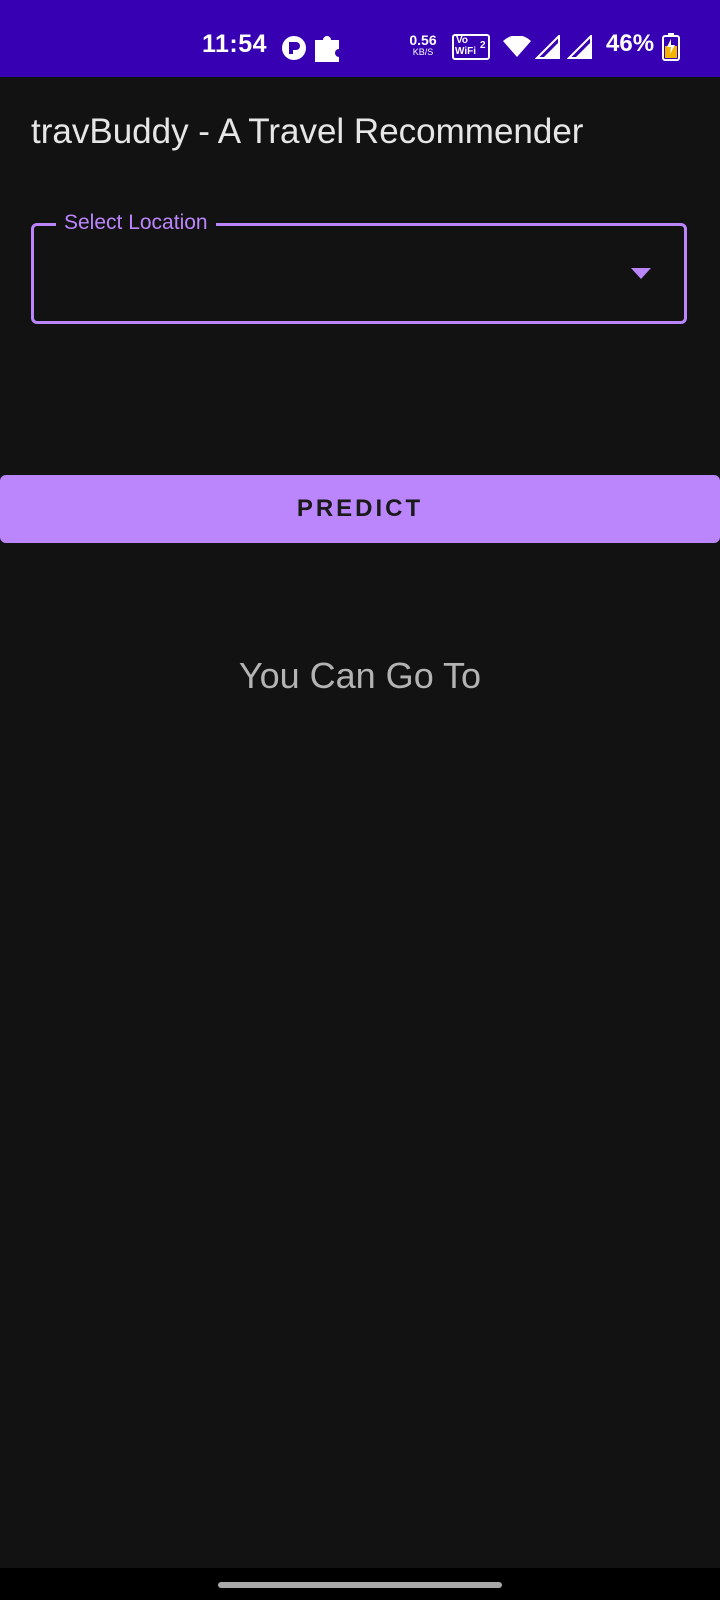  What do you see at coordinates (466, 51) in the screenshot?
I see `vowifi-label-bottom: WiFi` at bounding box center [466, 51].